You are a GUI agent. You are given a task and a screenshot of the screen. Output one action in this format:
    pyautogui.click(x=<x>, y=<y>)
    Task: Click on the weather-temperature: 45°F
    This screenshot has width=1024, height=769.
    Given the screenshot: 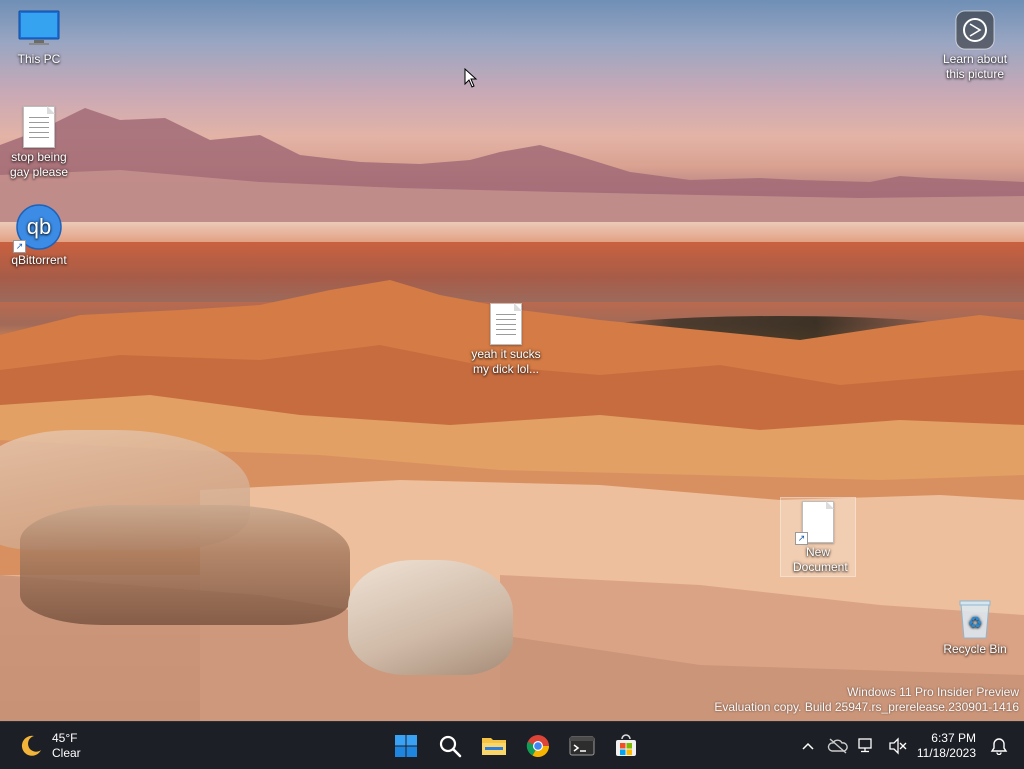 What is the action you would take?
    pyautogui.click(x=65, y=738)
    